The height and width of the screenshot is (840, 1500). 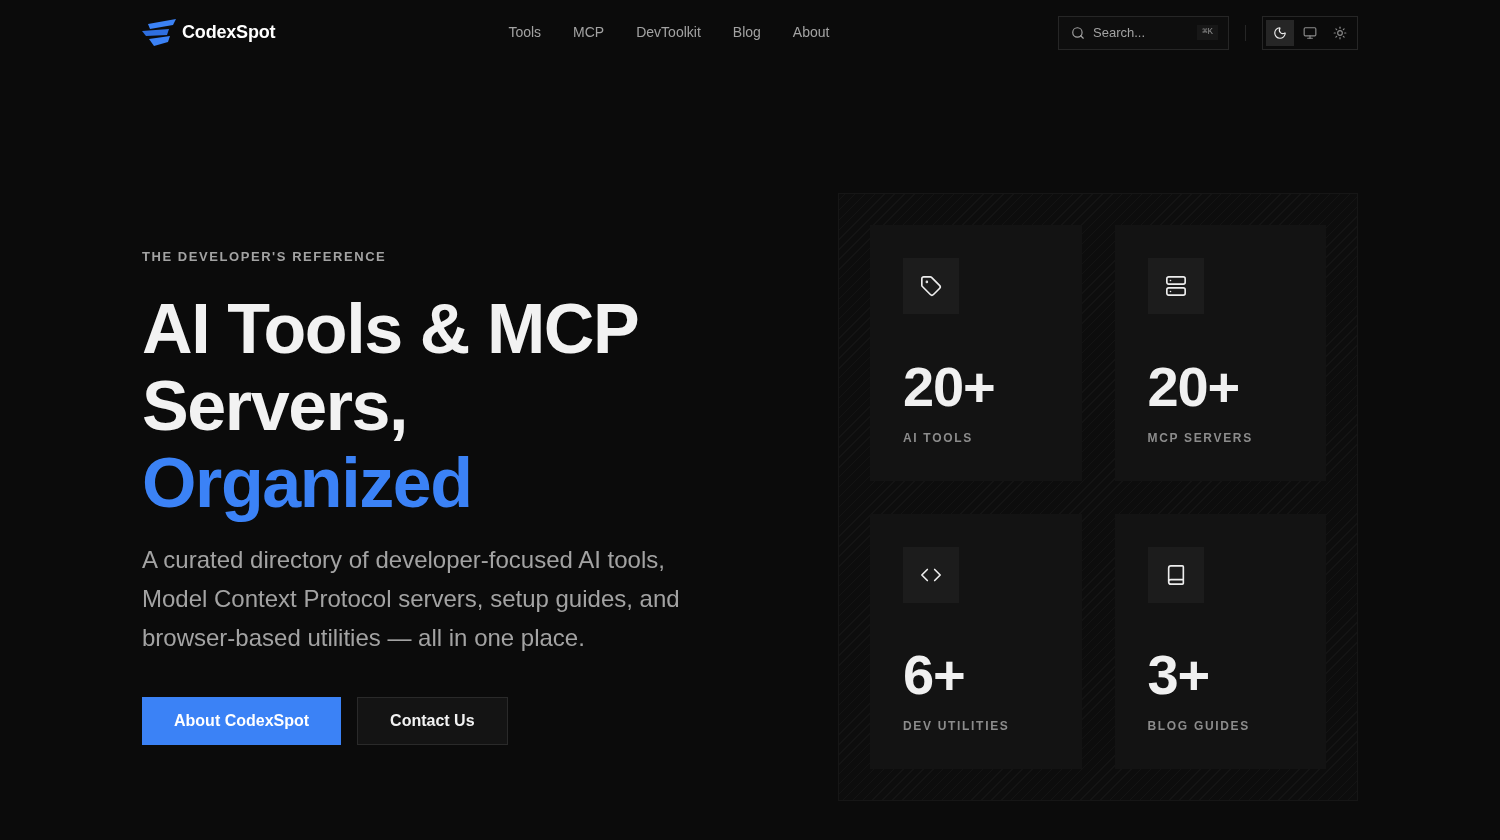 I want to click on logo-text: CodexSpot, so click(x=229, y=32).